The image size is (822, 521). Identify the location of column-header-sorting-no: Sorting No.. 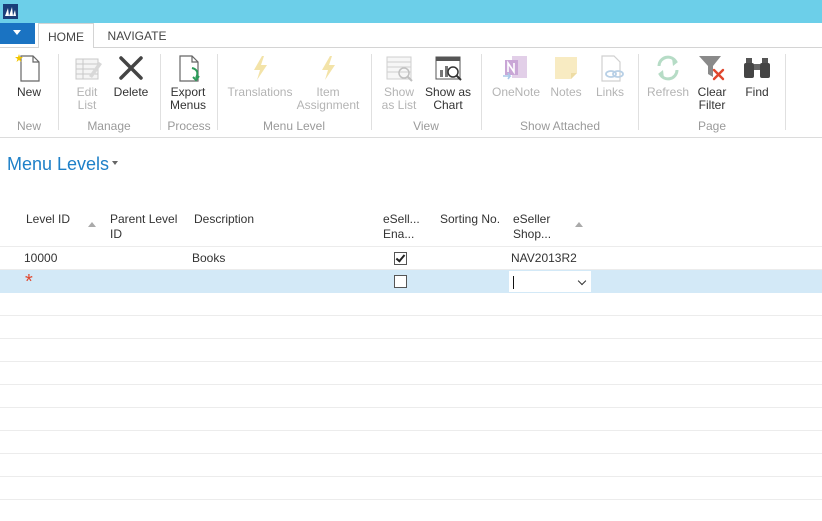
(470, 219).